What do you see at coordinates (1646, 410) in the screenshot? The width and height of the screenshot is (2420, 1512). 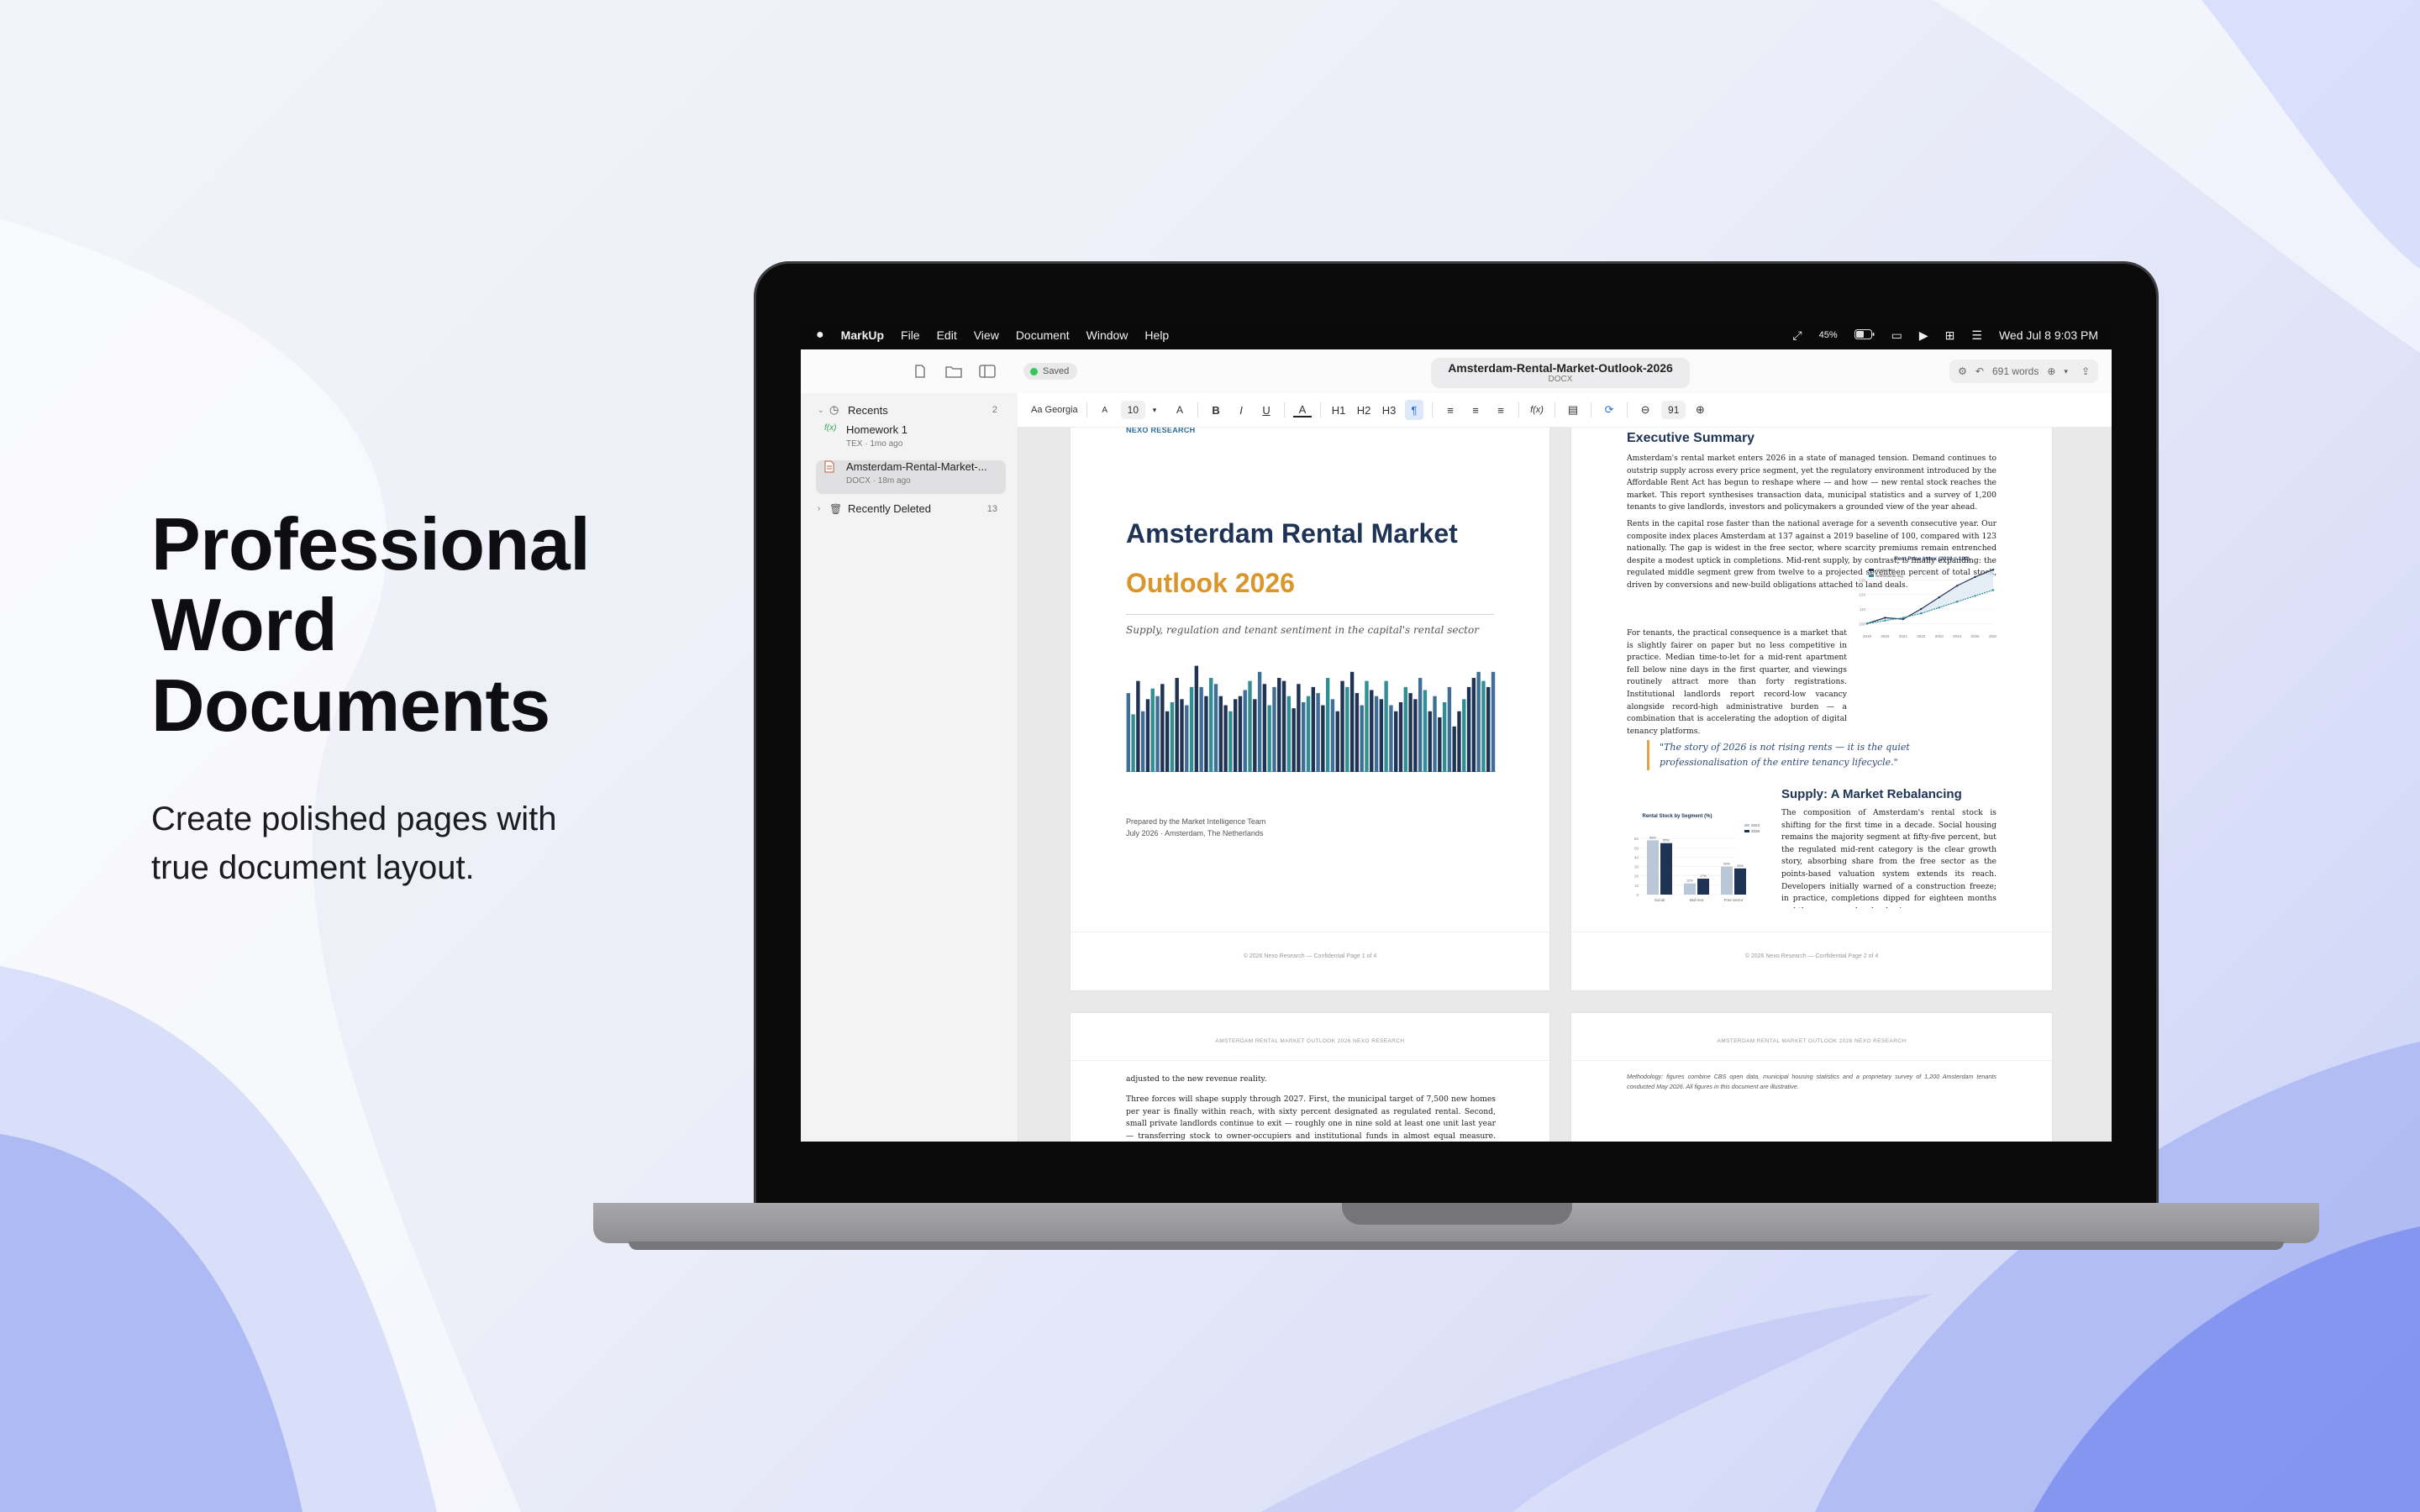 I see `zoom-out-icon: ⊖` at bounding box center [1646, 410].